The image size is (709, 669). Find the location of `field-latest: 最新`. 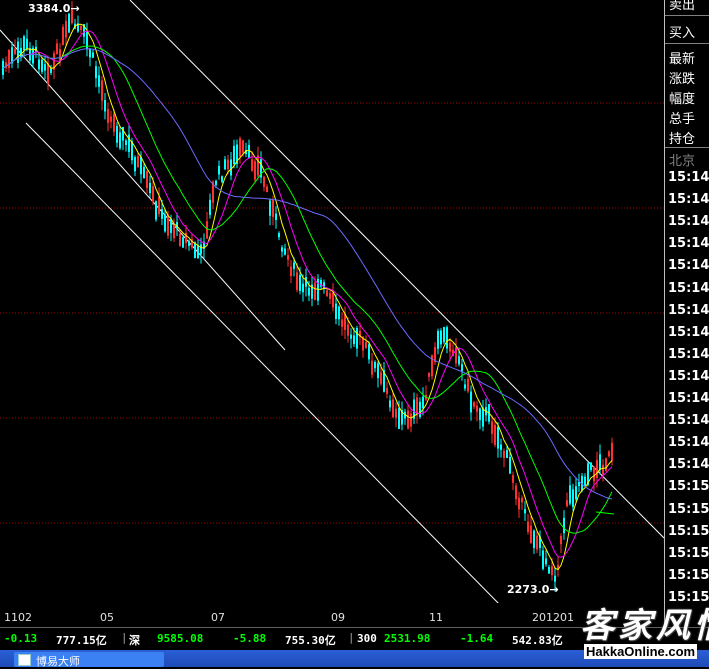

field-latest: 最新 is located at coordinates (682, 59).